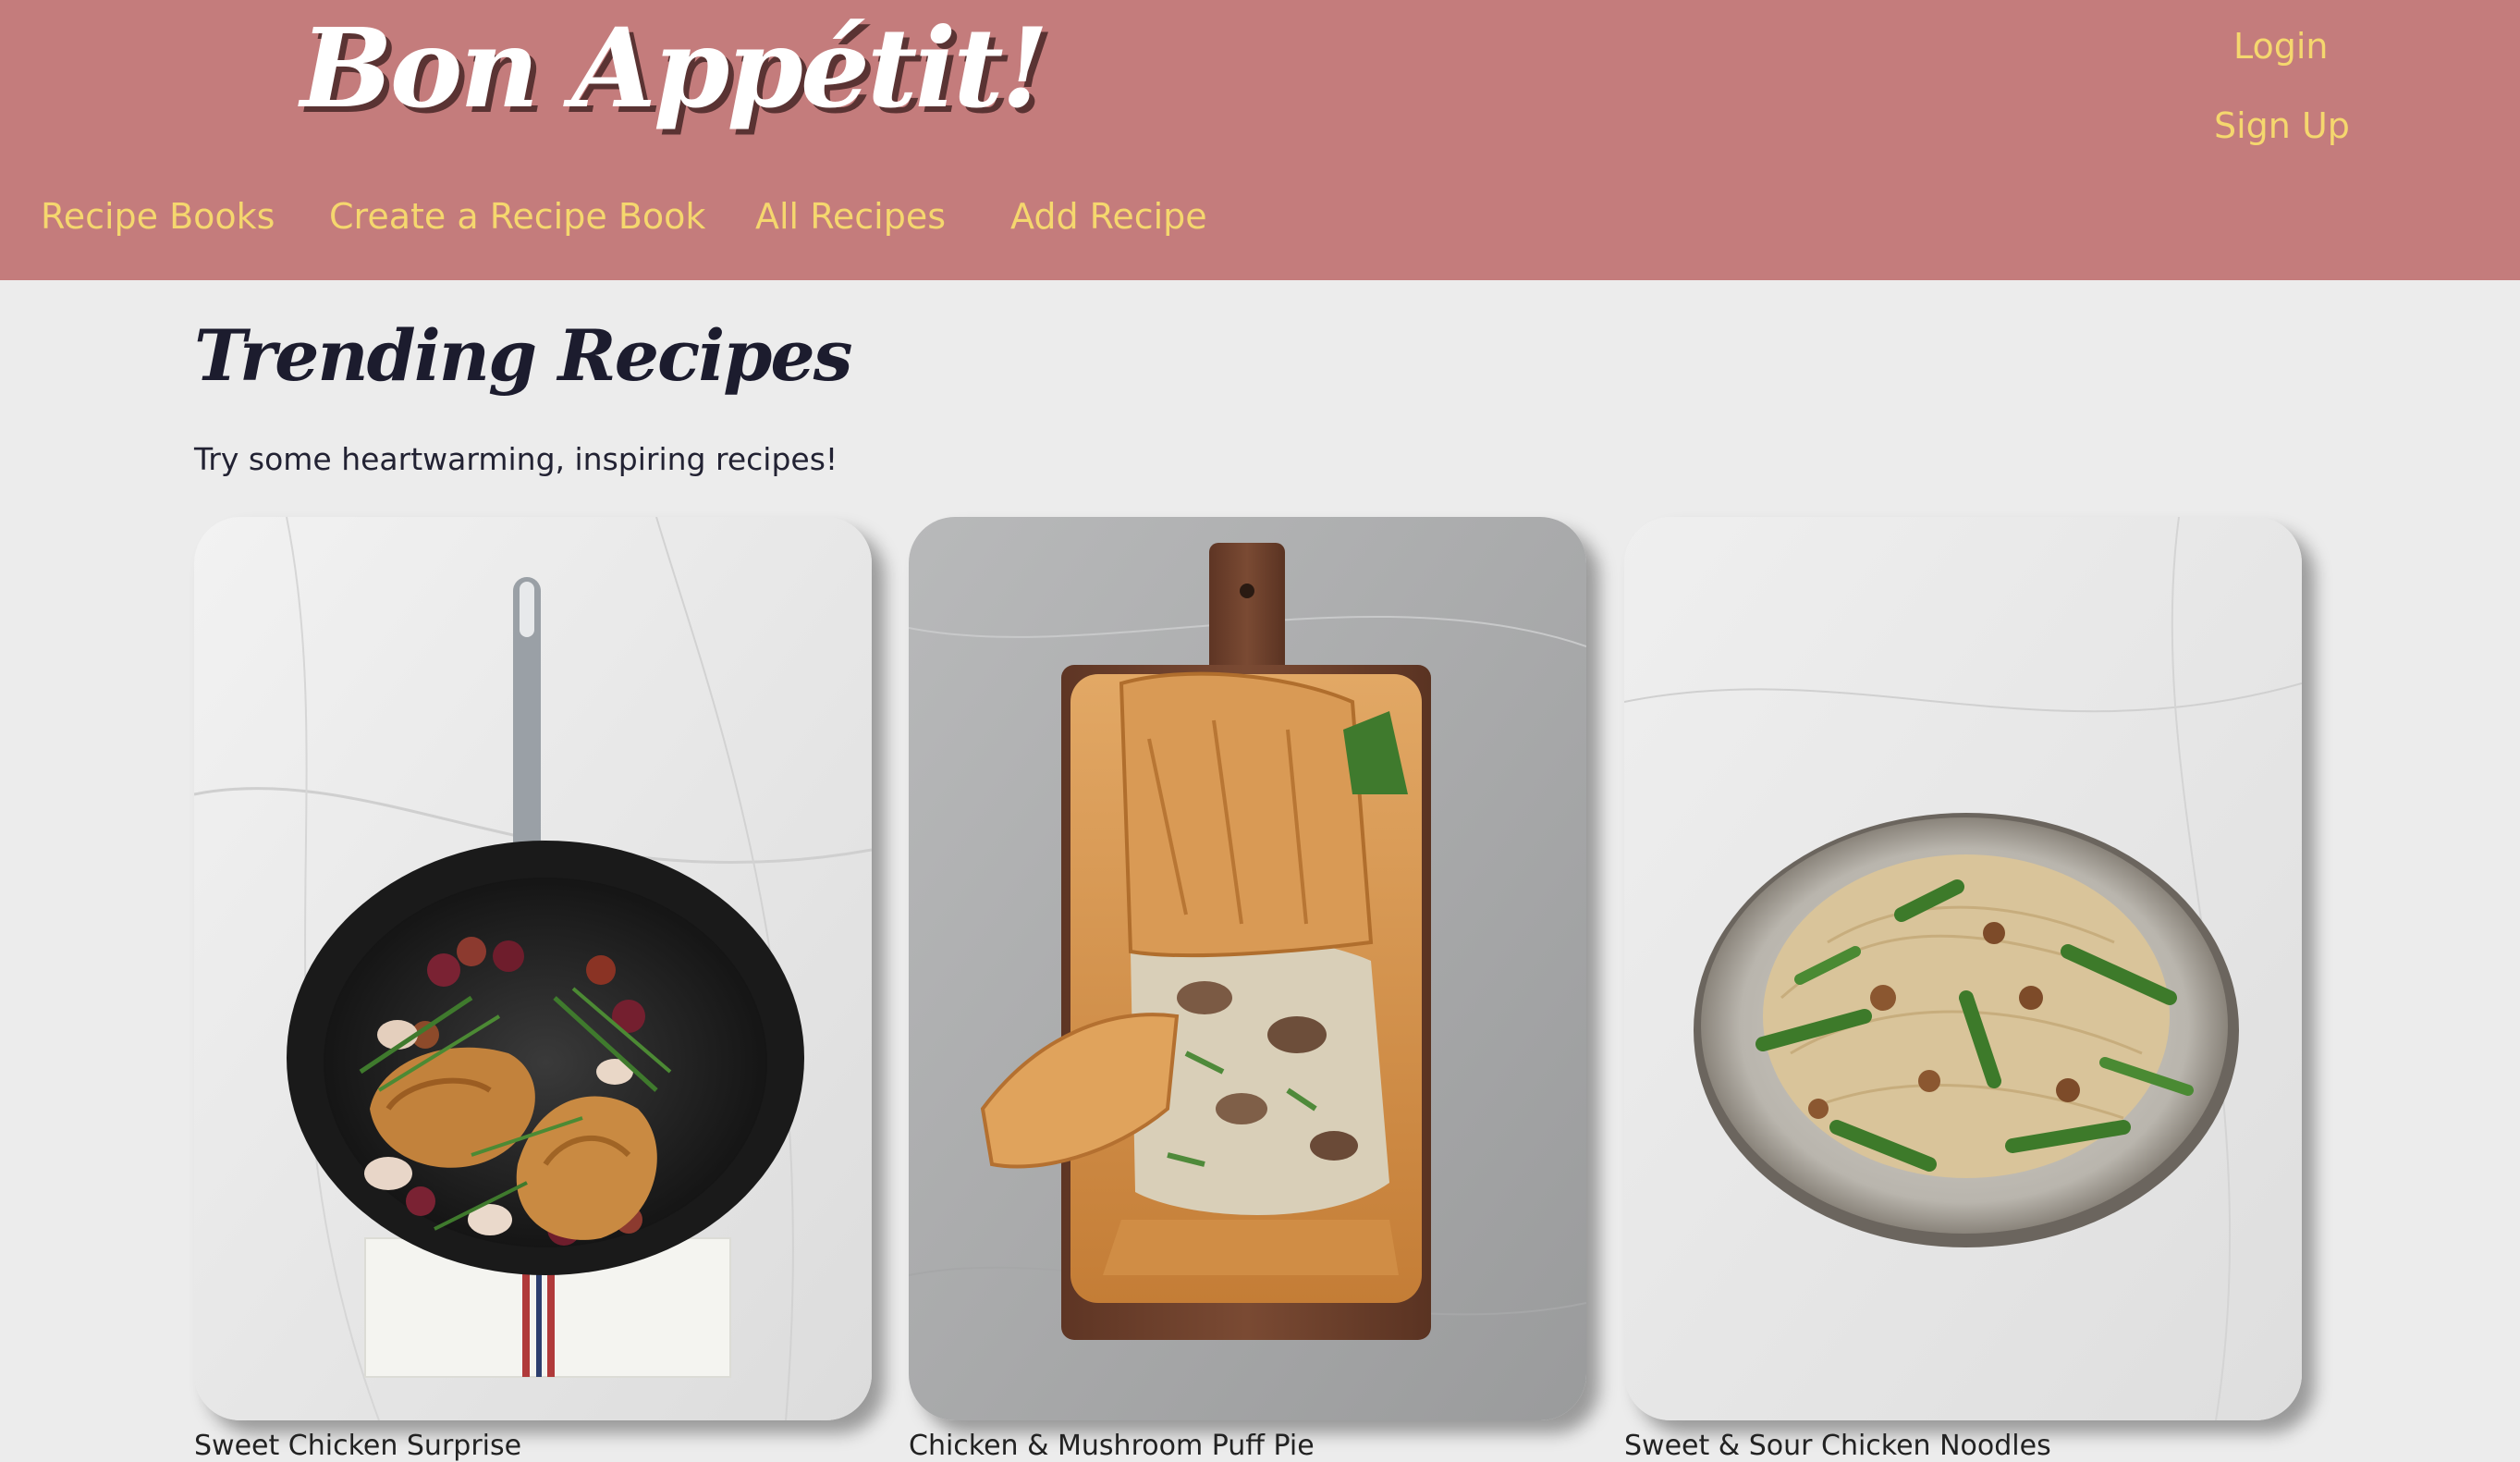 Image resolution: width=2520 pixels, height=1462 pixels. I want to click on recipe-title: Sweet & Sour Chicken Noodles, so click(1837, 1446).